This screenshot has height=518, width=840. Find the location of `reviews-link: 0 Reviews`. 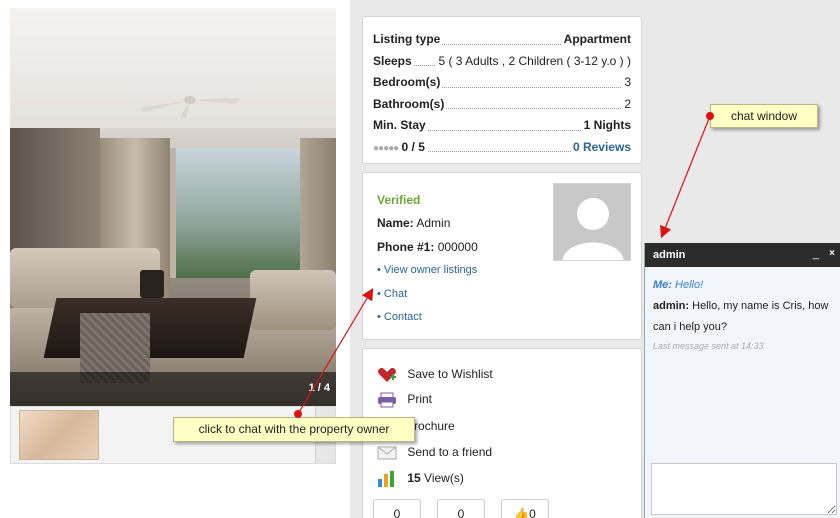

reviews-link: 0 Reviews is located at coordinates (600, 147).